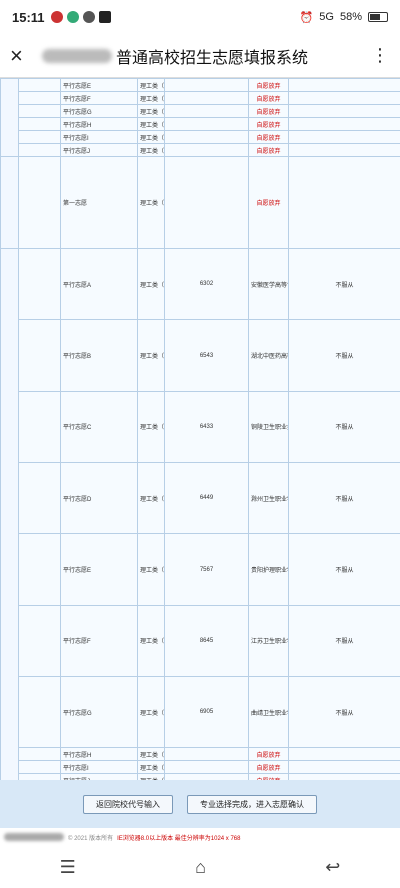 The width and height of the screenshot is (400, 888). Describe the element at coordinates (80, 17) in the screenshot. I see `notification-icons` at that location.